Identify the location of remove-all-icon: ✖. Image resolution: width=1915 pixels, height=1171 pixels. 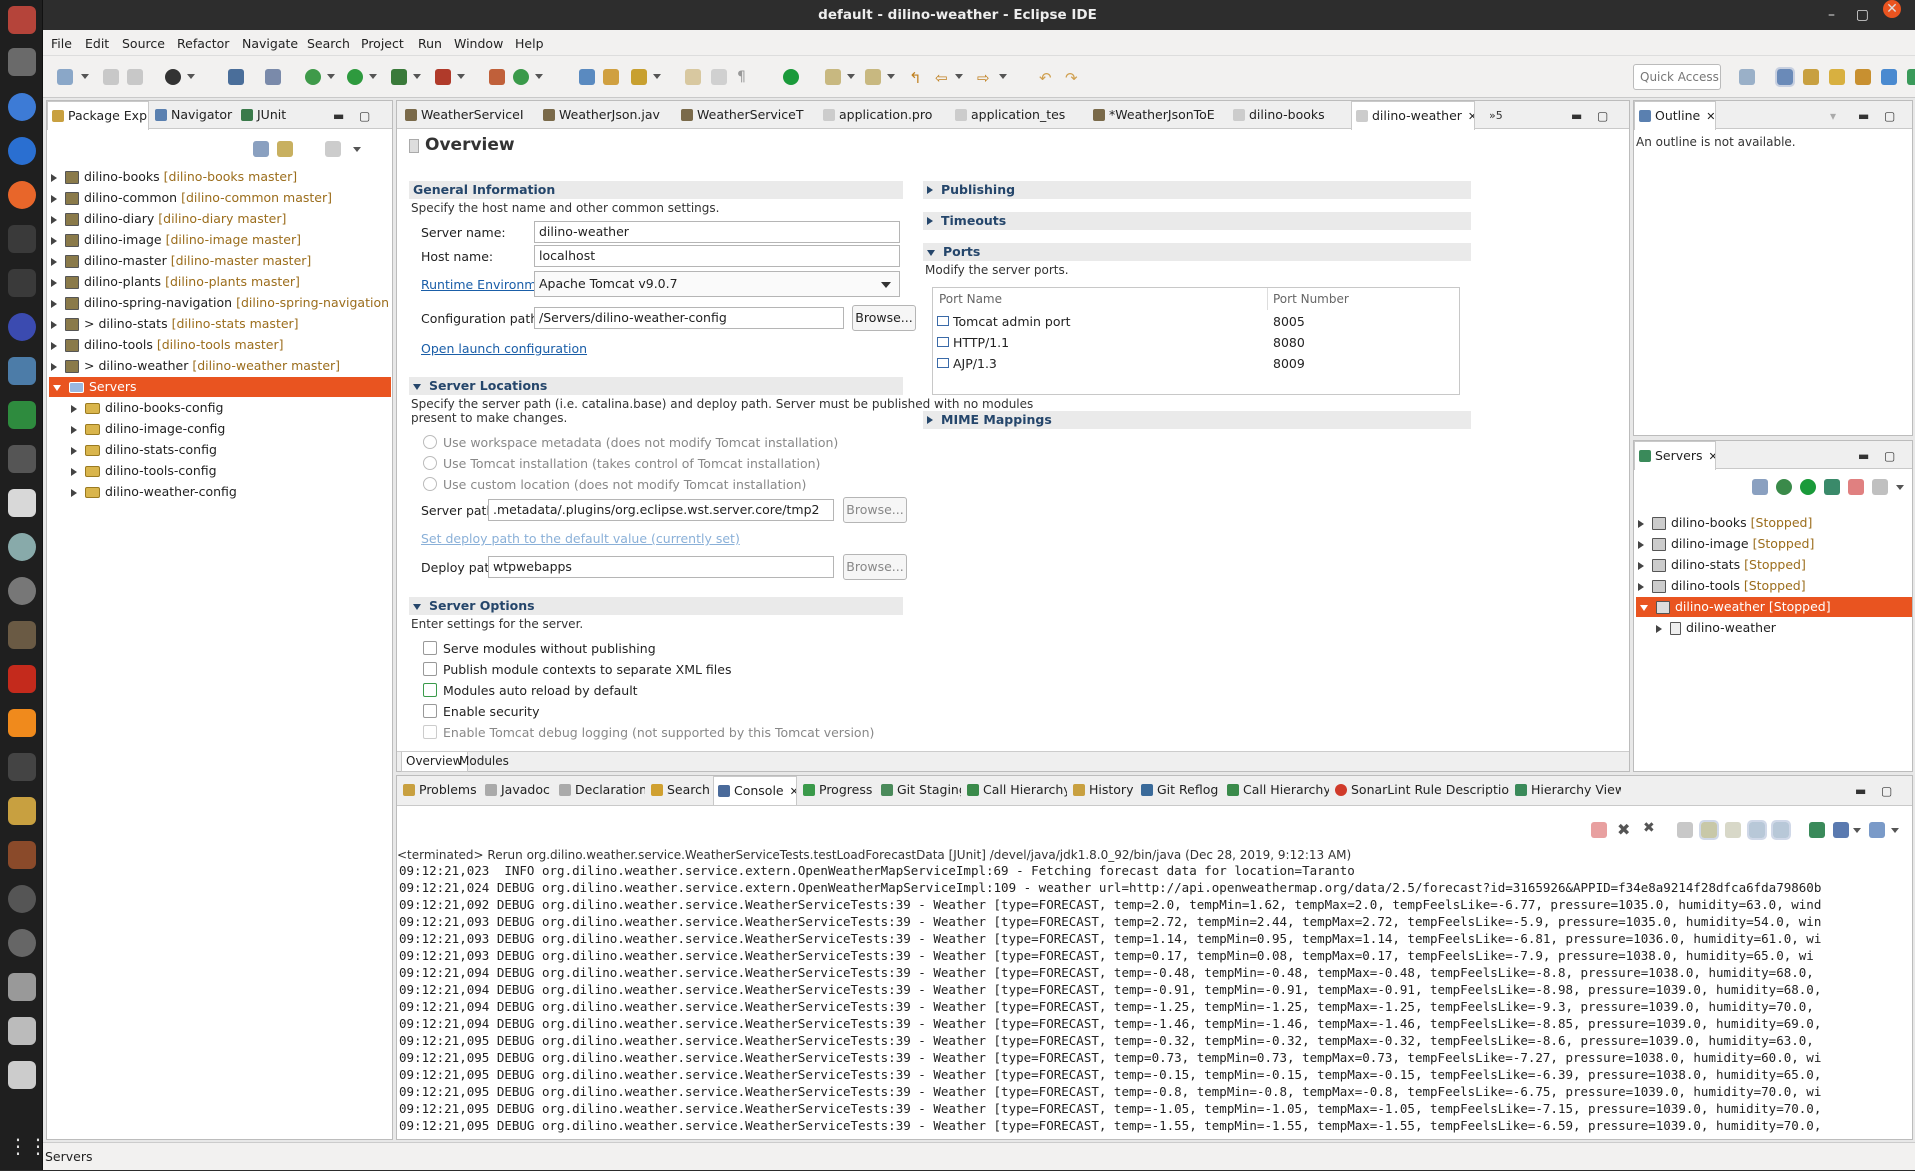
(1651, 828).